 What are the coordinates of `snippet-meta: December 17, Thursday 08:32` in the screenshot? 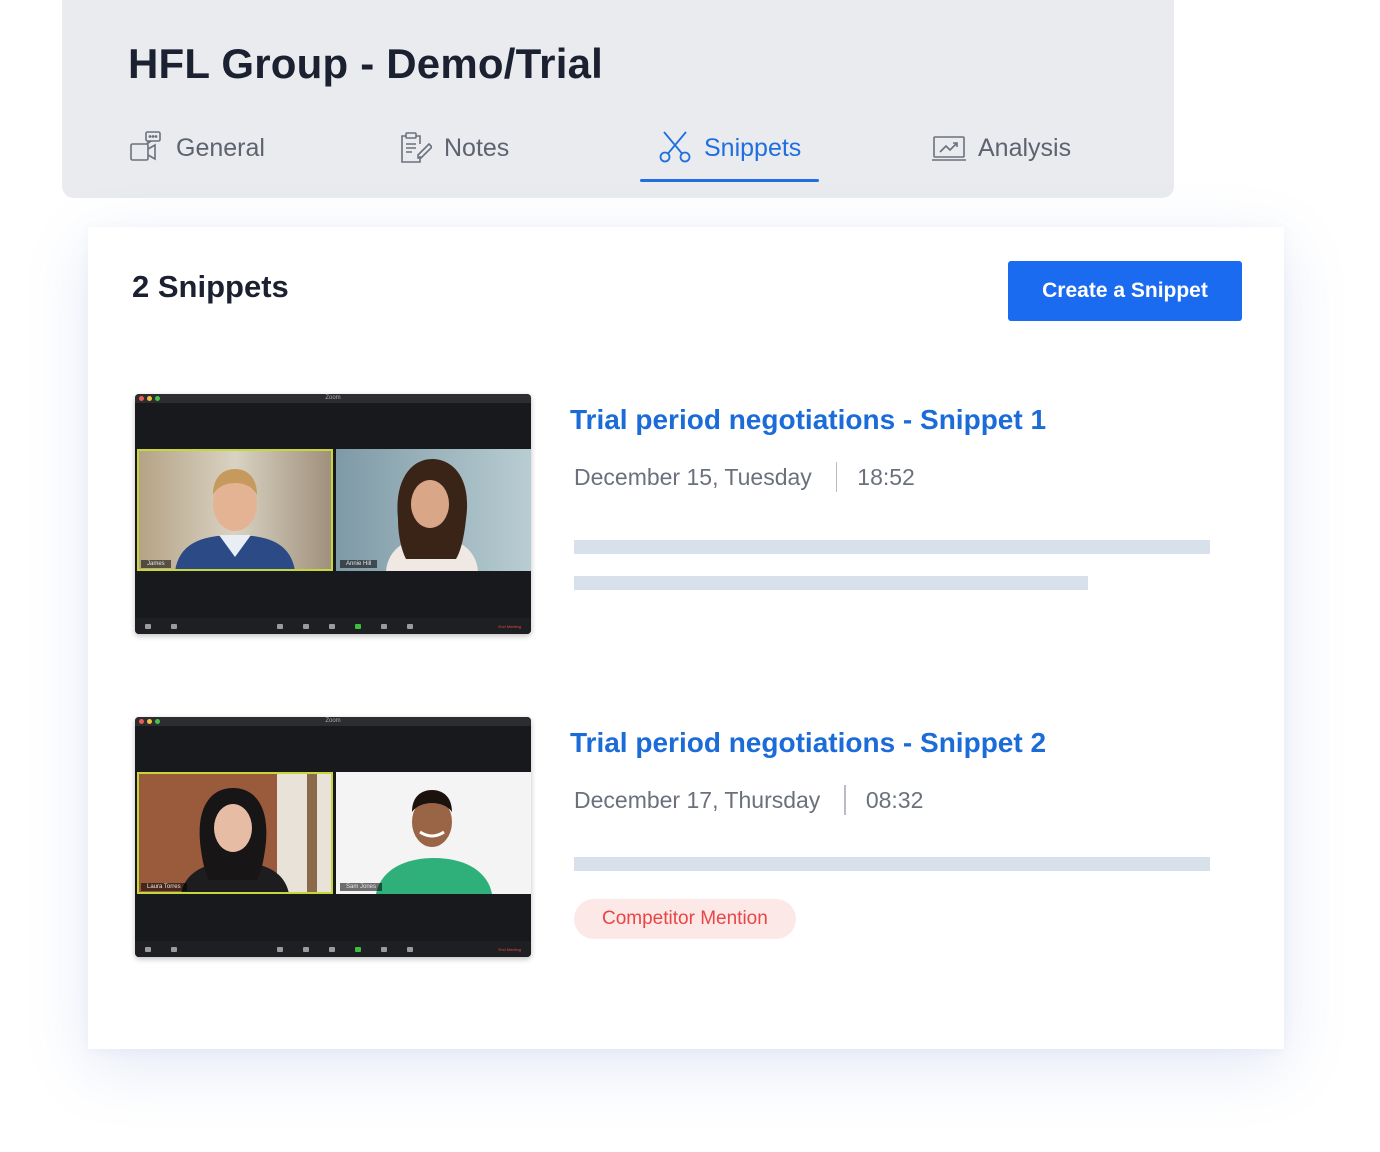 It's located at (748, 800).